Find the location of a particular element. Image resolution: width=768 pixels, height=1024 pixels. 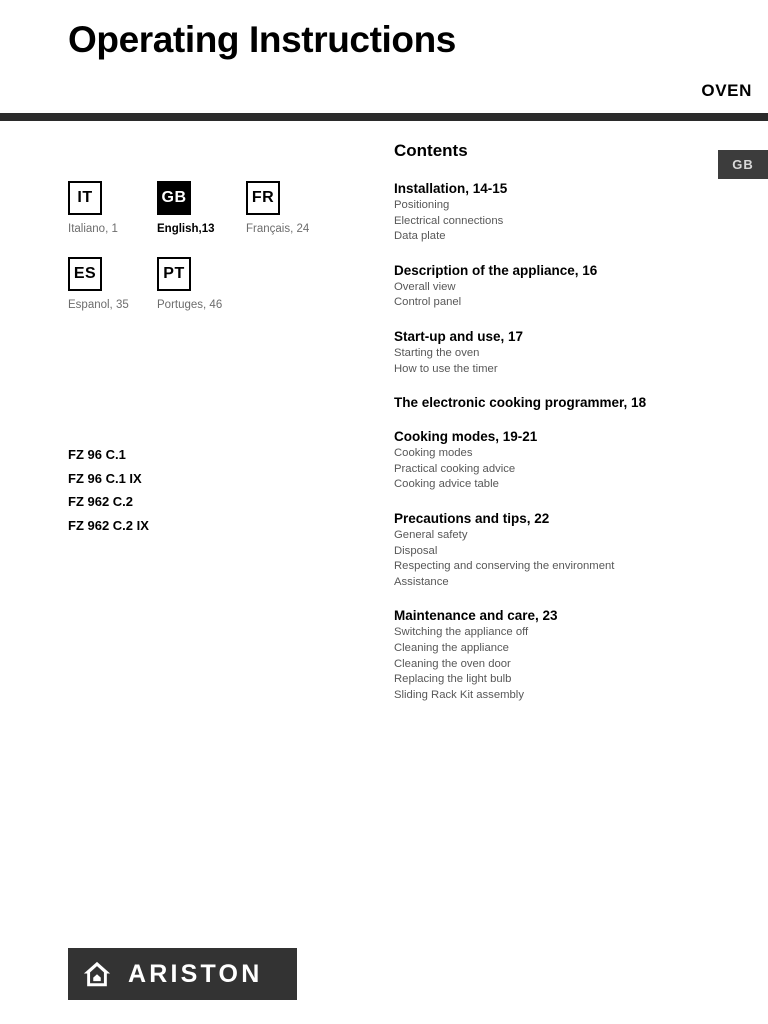

house-icon is located at coordinates (97, 974).